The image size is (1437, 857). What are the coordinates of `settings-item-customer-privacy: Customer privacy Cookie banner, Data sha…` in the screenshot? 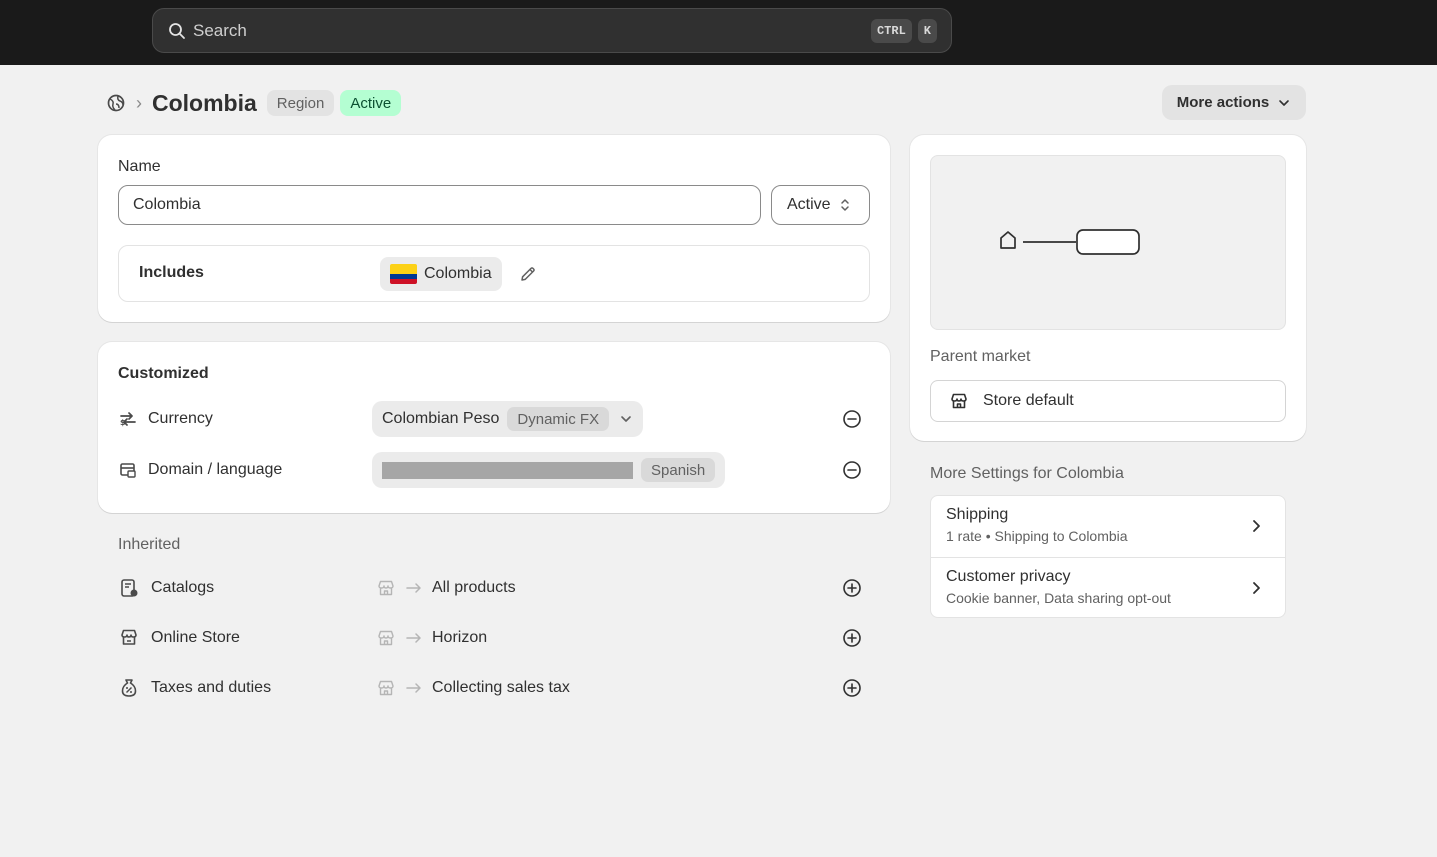 It's located at (1108, 587).